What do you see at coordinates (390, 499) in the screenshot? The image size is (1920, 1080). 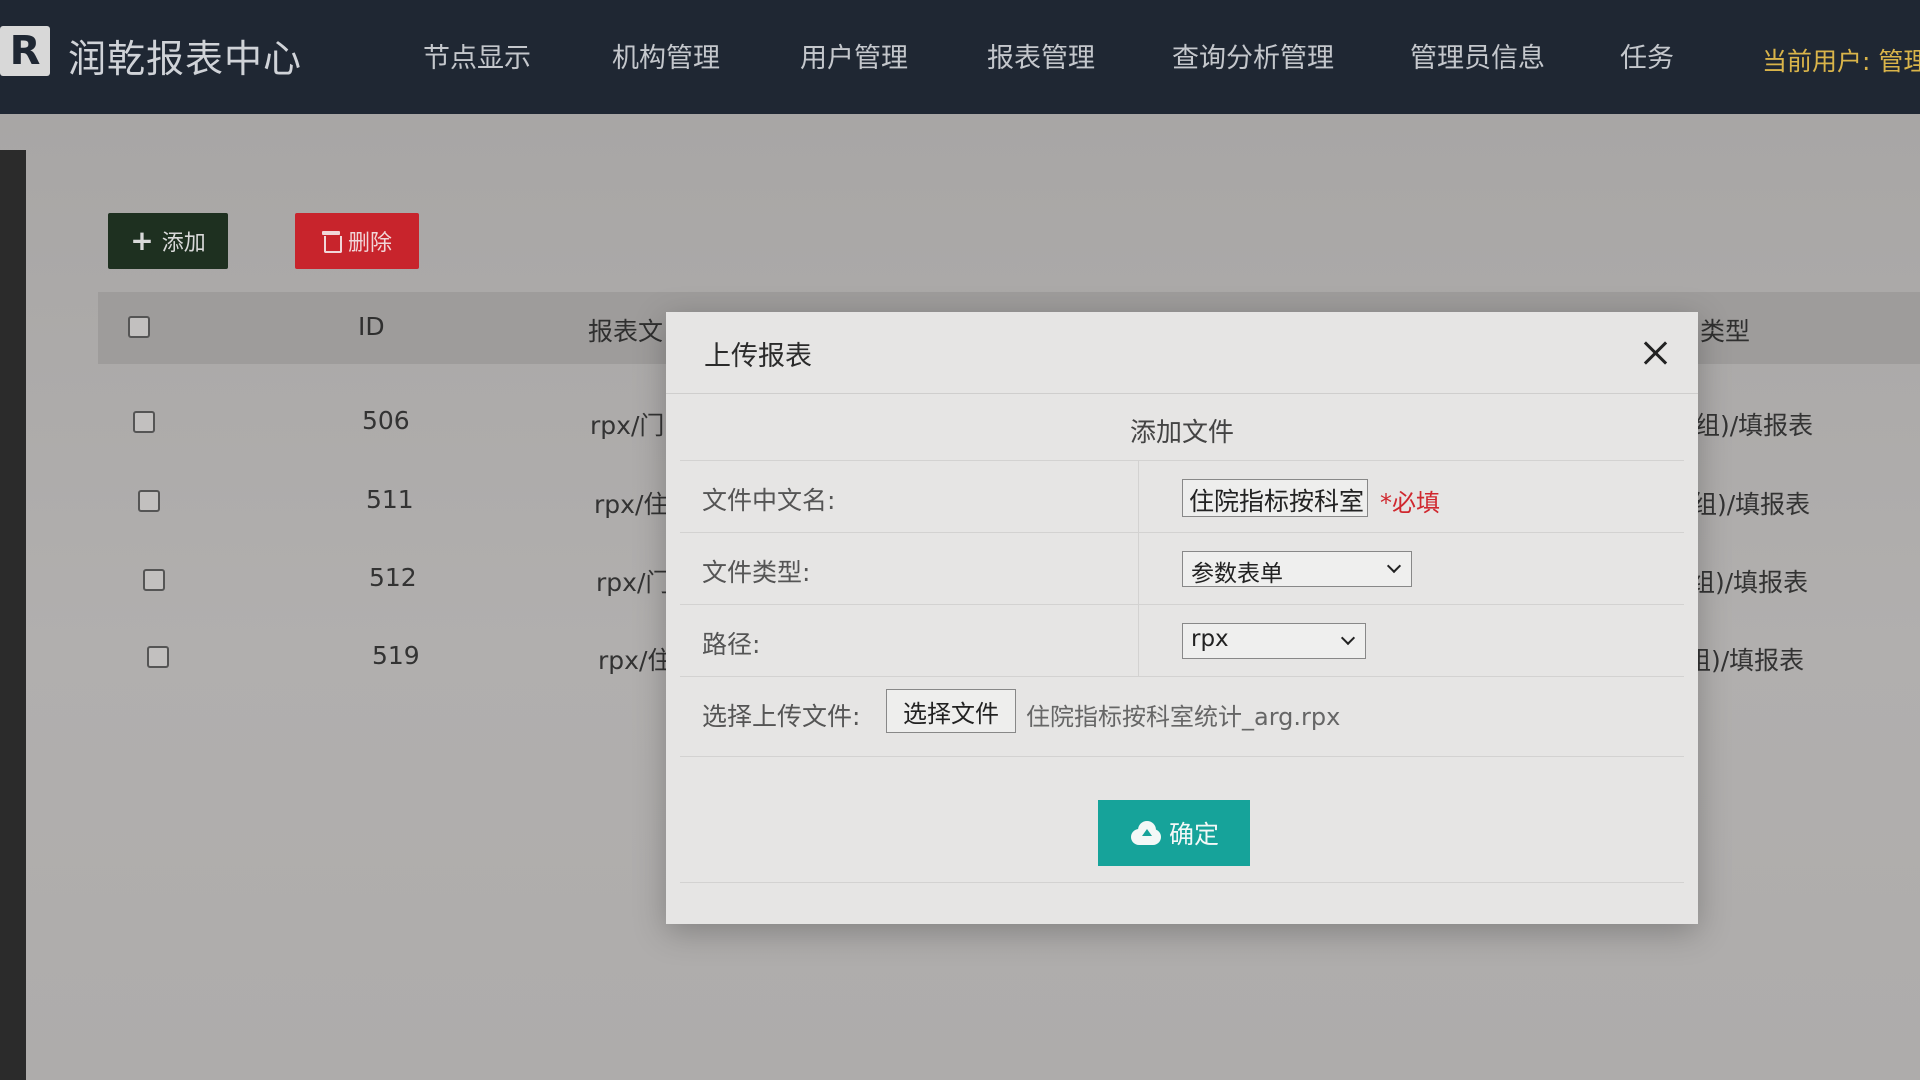 I see `row-id: 511` at bounding box center [390, 499].